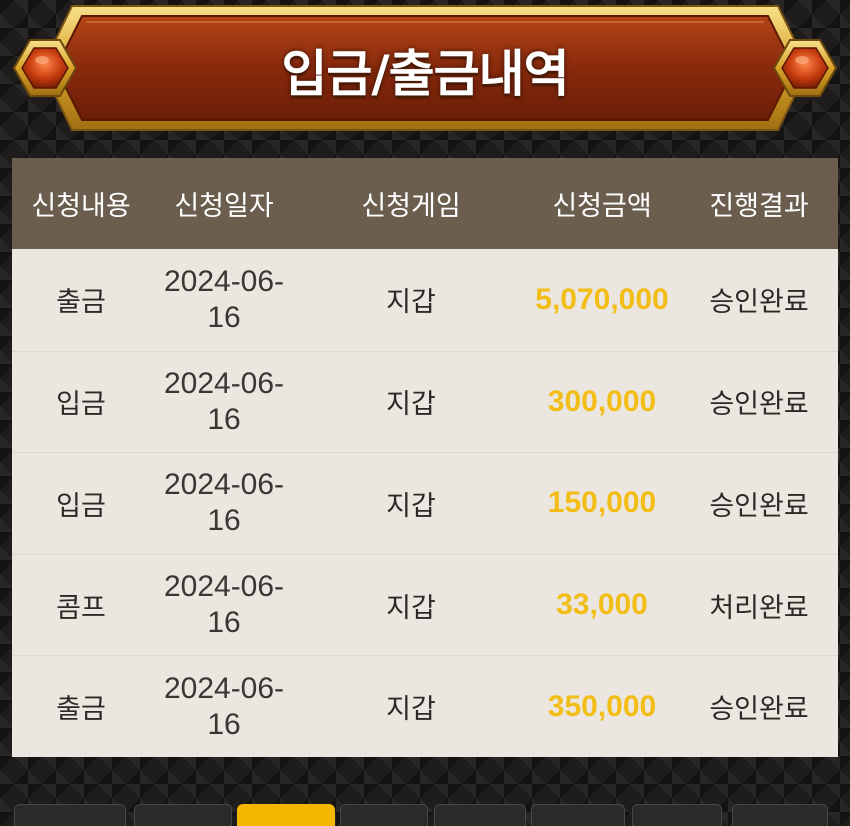 This screenshot has width=850, height=826. What do you see at coordinates (183, 815) in the screenshot?
I see `page-tab-prev` at bounding box center [183, 815].